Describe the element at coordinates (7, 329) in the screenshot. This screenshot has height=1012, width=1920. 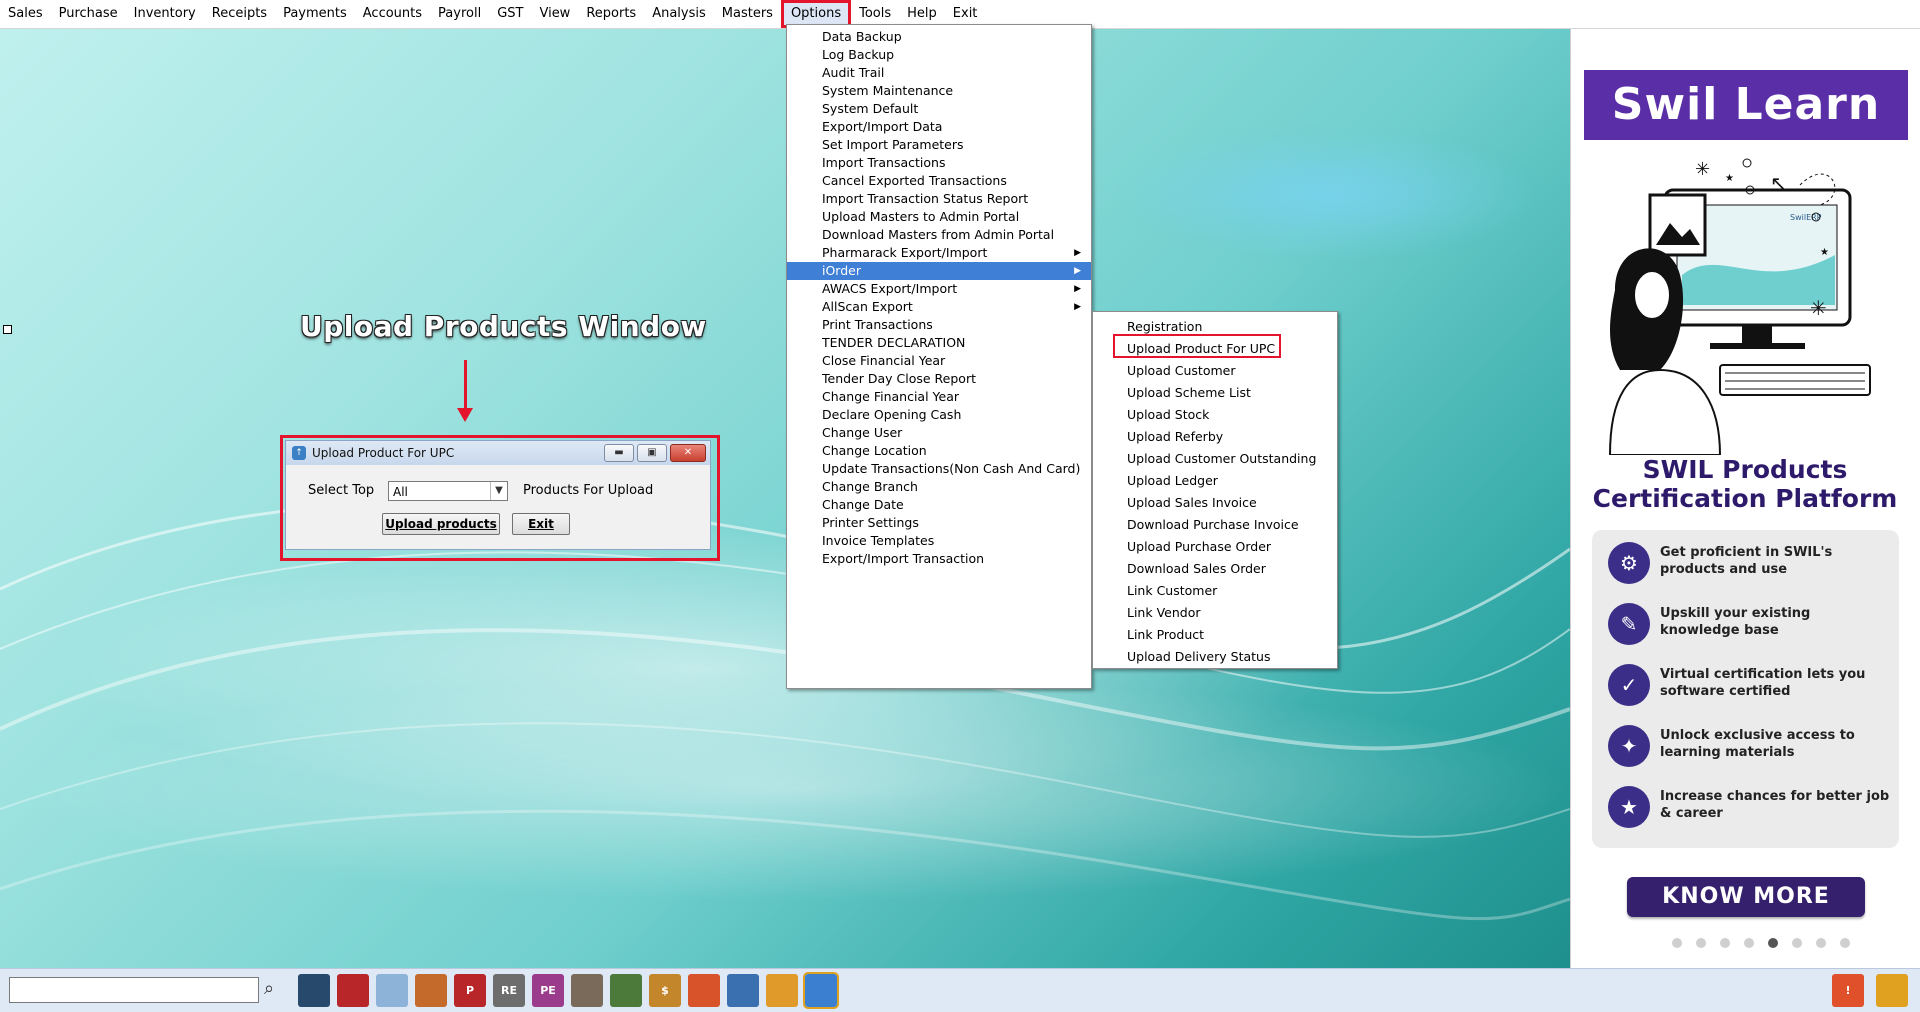
I see `resize-handle` at that location.